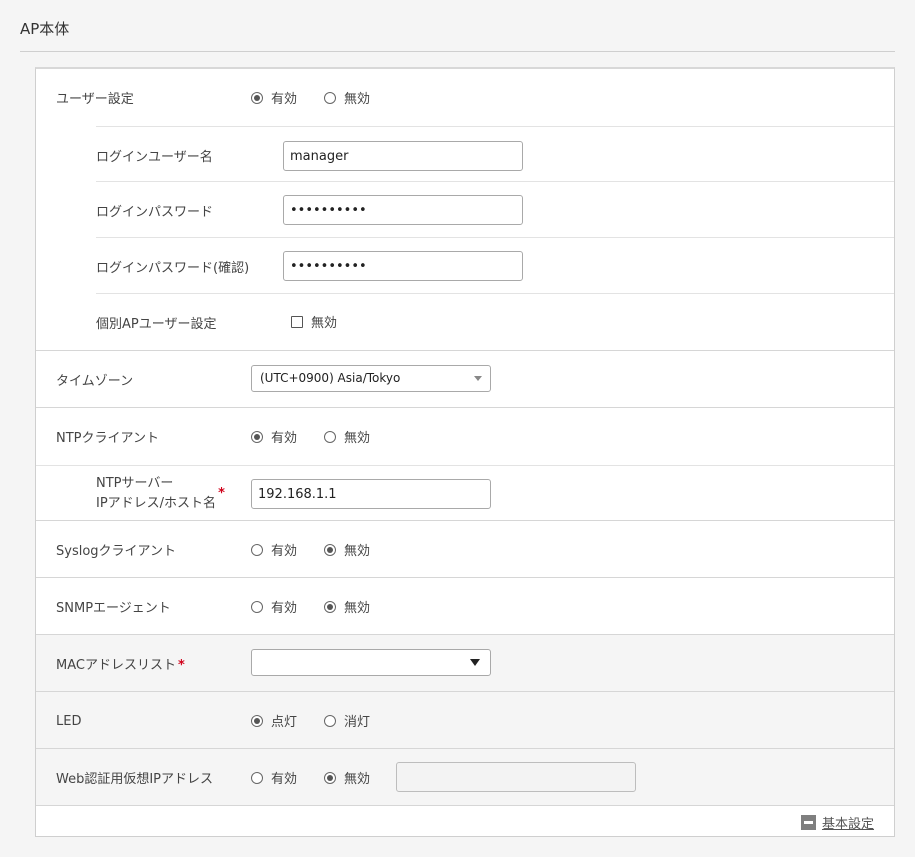  Describe the element at coordinates (155, 212) in the screenshot. I see `login-password-label: ログインパスワード` at that location.